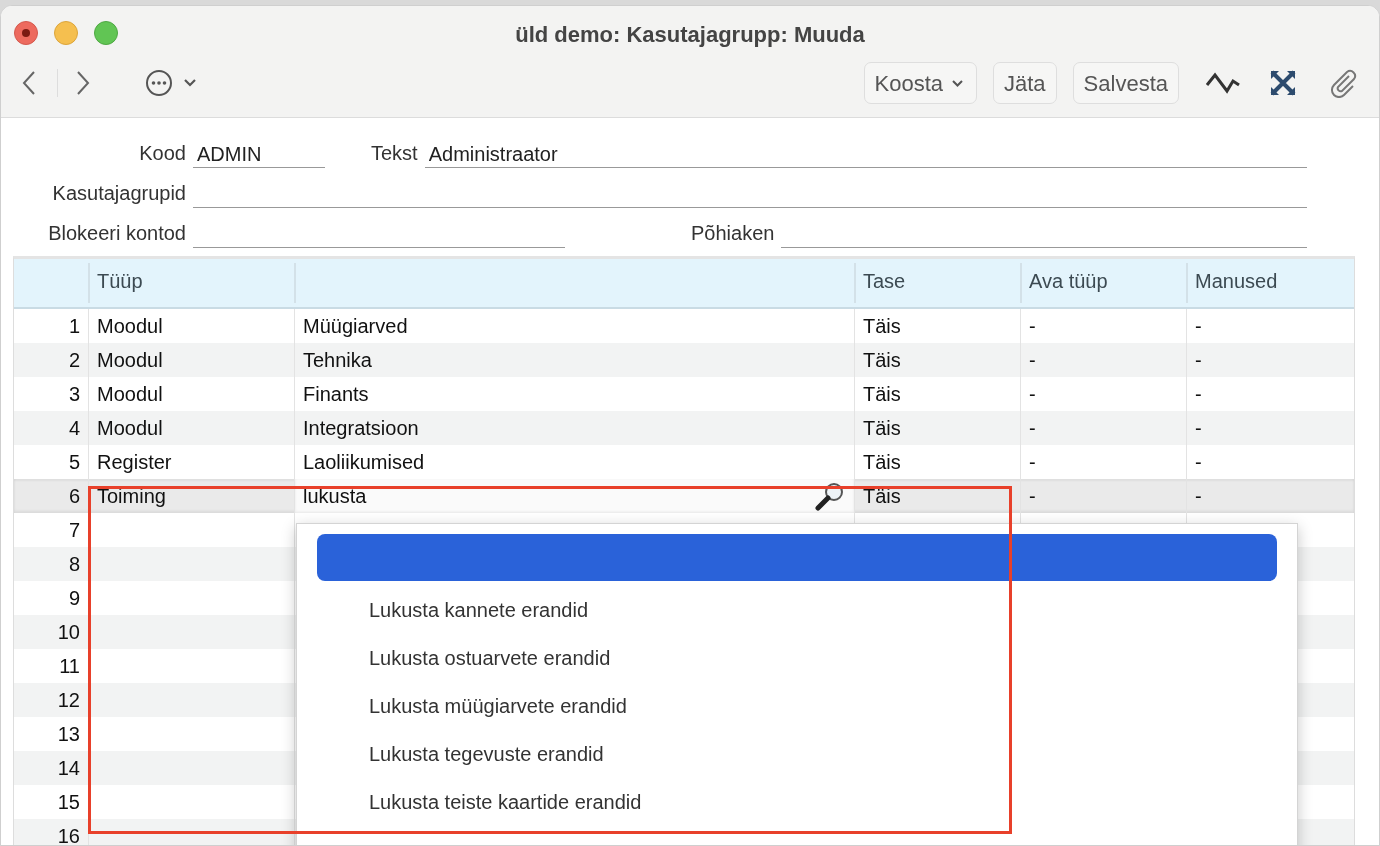 The image size is (1380, 846). I want to click on toolbar-button: Salvesta, so click(1125, 83).